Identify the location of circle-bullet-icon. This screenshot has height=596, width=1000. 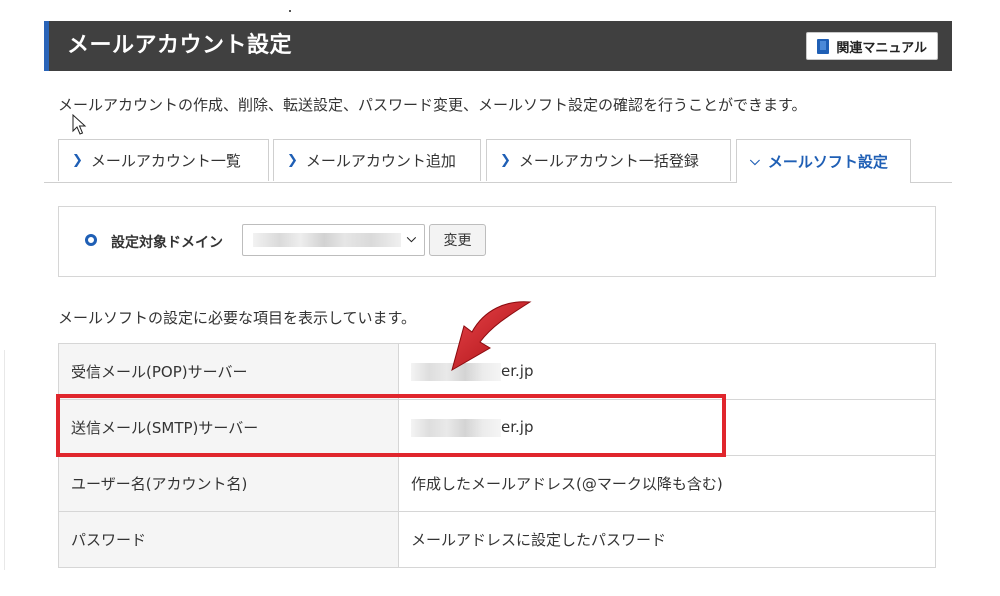
(91, 240).